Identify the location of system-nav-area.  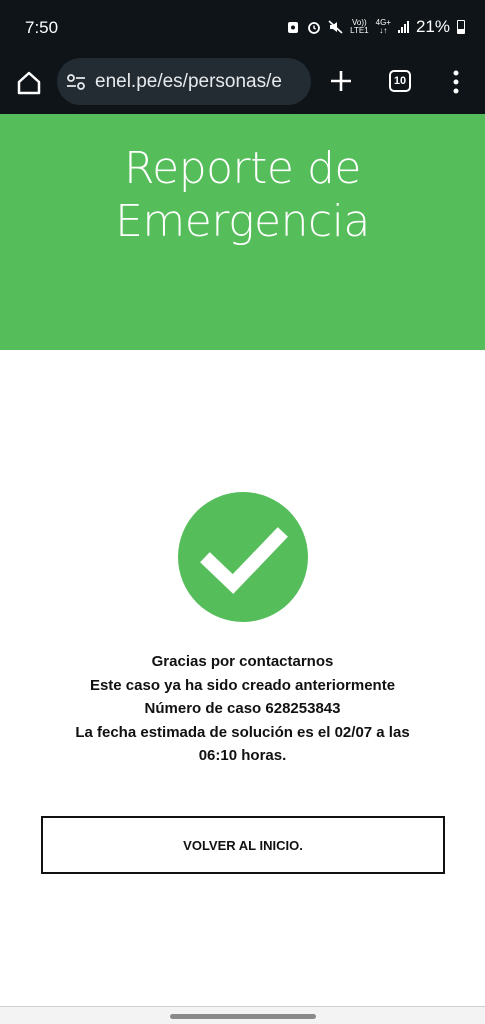
(242, 1015).